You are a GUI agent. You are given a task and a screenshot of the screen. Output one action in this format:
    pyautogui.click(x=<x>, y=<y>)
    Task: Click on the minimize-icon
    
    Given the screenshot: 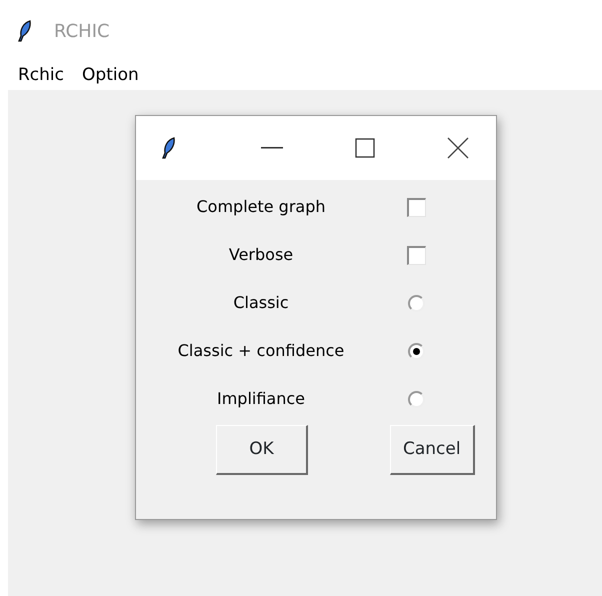 What is the action you would take?
    pyautogui.click(x=272, y=148)
    